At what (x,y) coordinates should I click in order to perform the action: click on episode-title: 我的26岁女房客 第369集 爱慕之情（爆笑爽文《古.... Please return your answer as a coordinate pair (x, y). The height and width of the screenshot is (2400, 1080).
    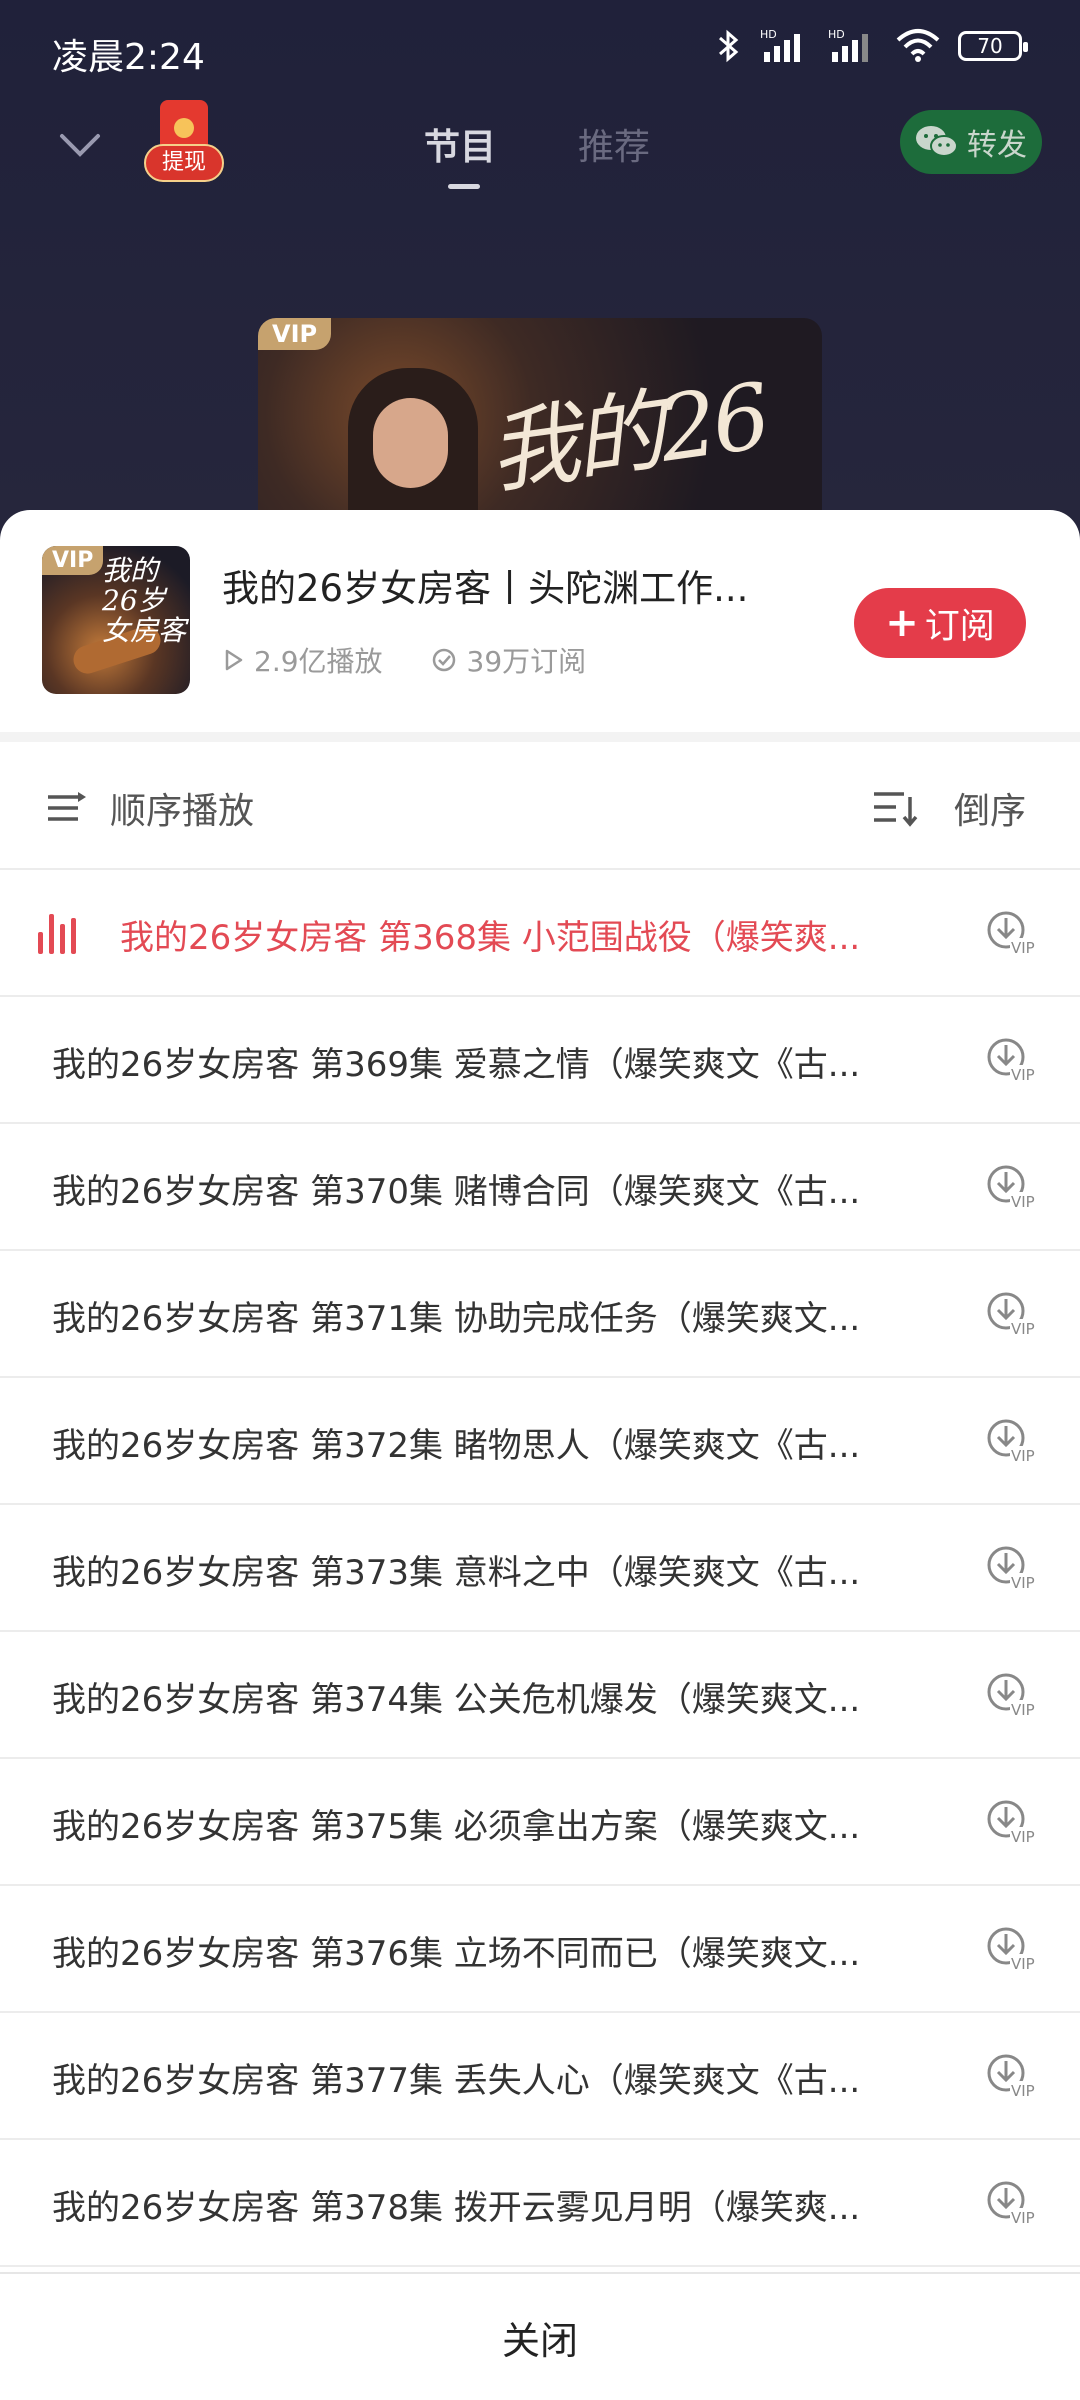
    Looking at the image, I should click on (456, 1065).